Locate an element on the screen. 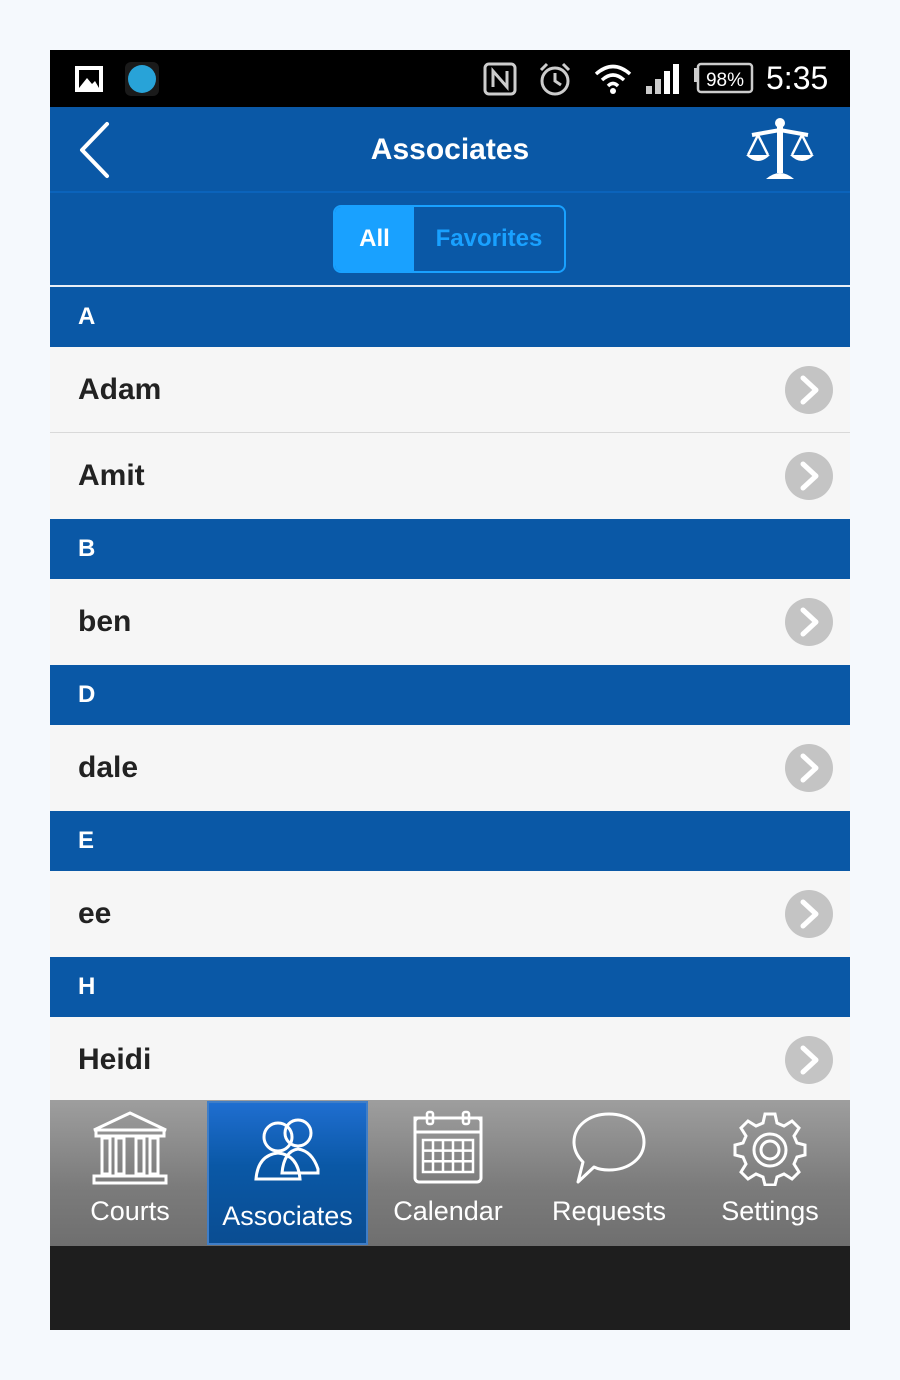 The height and width of the screenshot is (1380, 900). tab-label: Calendar is located at coordinates (448, 1211).